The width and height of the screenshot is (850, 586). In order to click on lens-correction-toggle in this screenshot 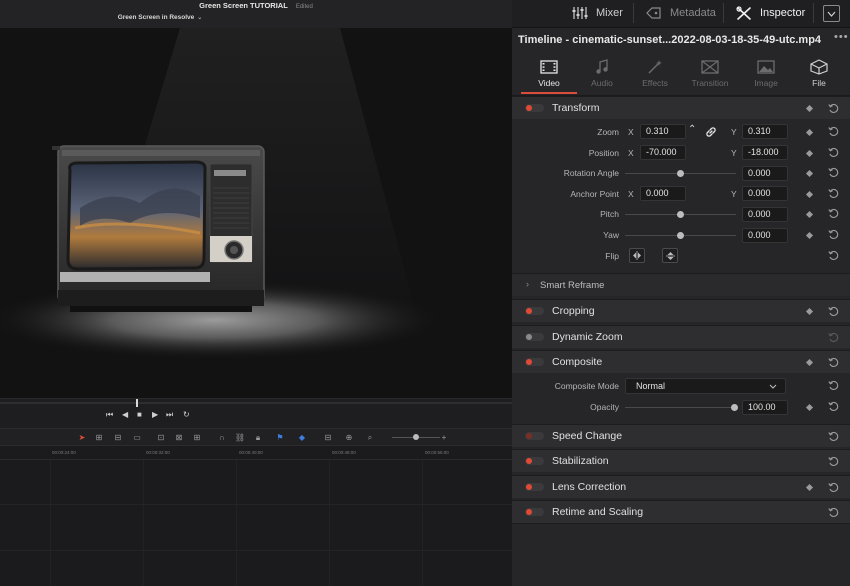, I will do `click(534, 487)`.